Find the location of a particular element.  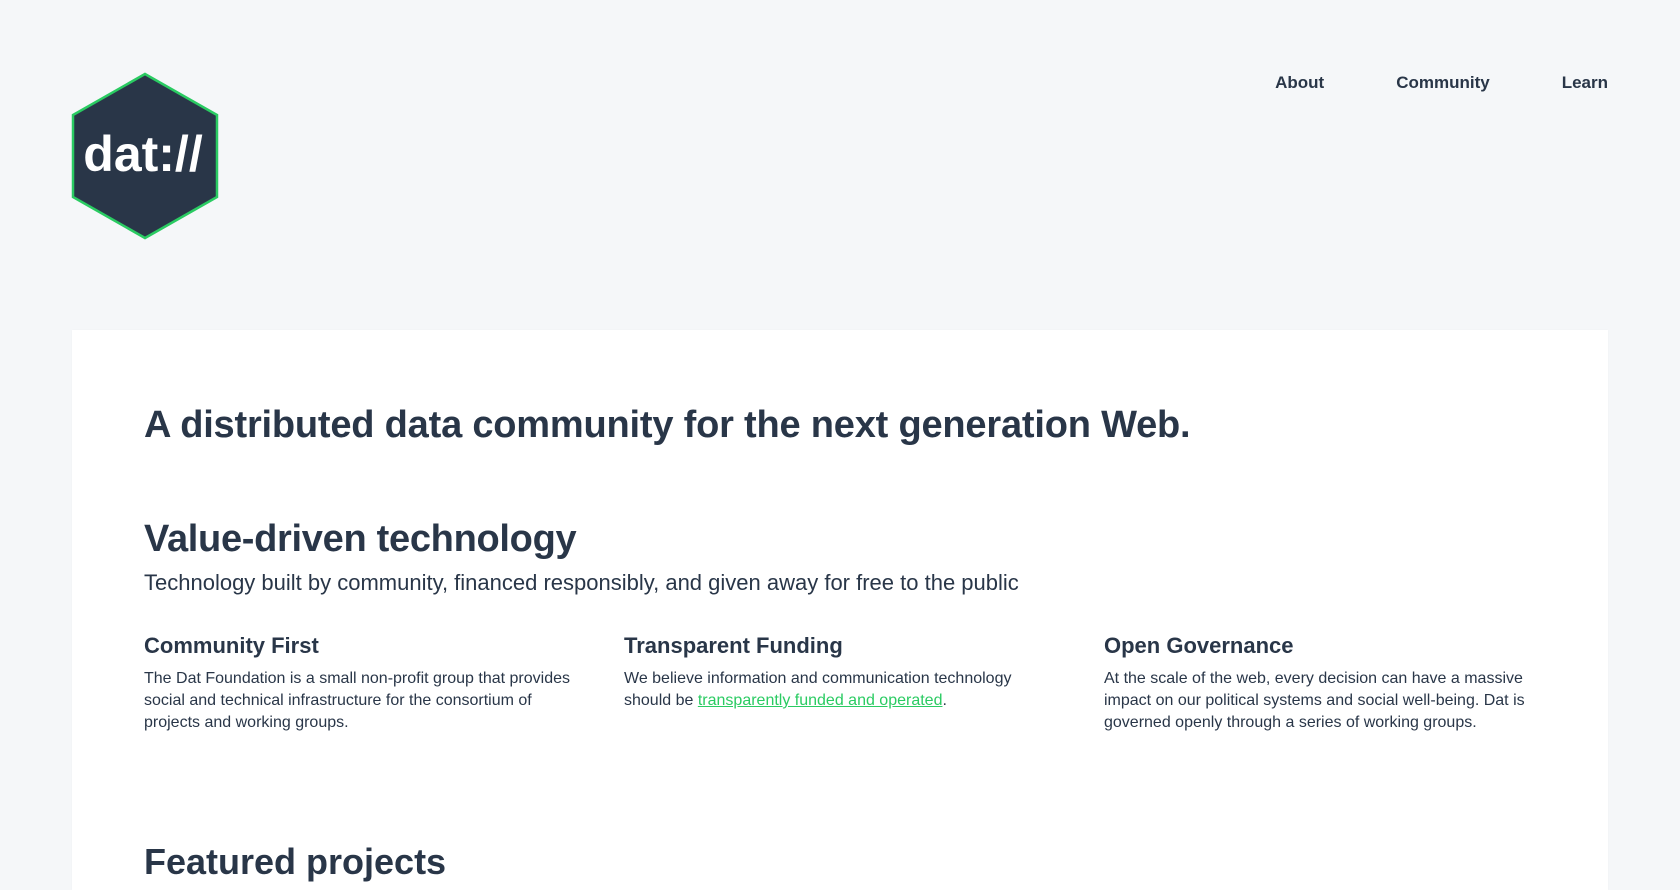

feature-title: Open Governance is located at coordinates (1199, 645).